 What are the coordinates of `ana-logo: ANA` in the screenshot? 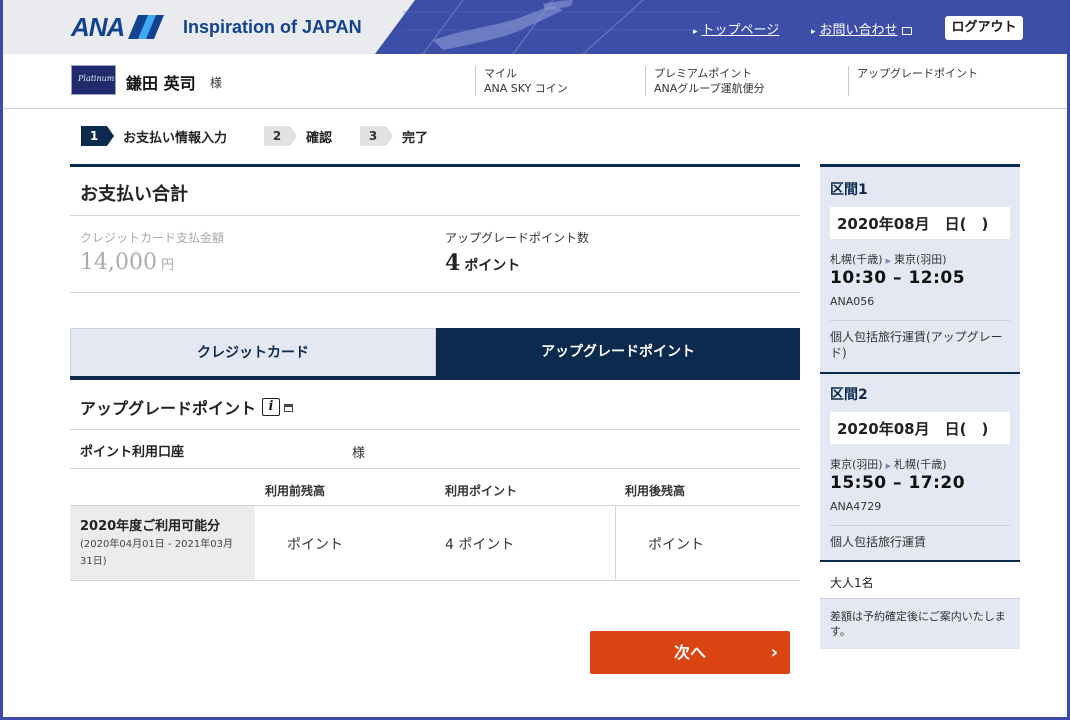 It's located at (118, 26).